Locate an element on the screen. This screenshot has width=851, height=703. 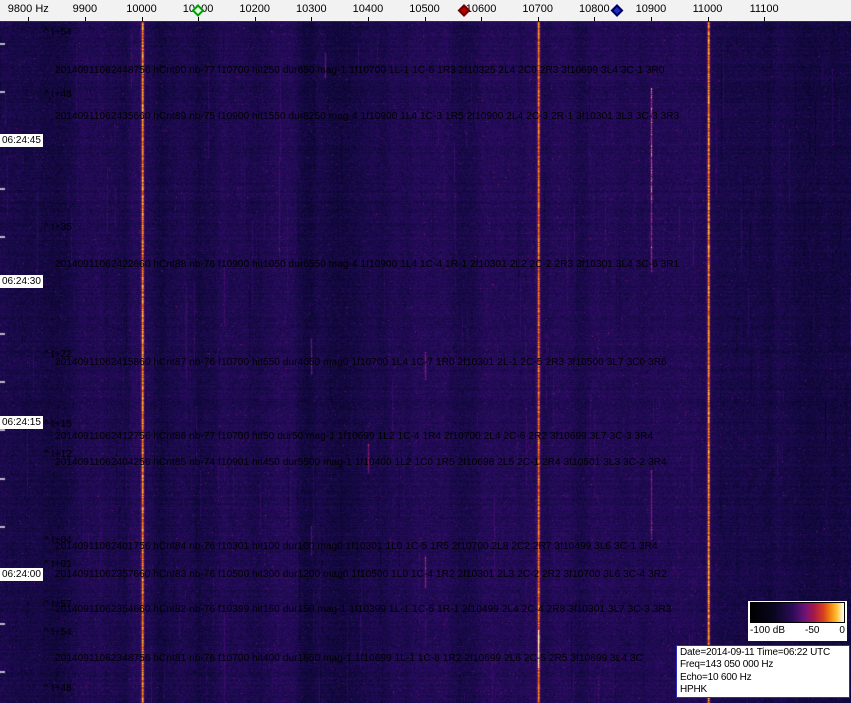
freq-tick-label: 9900 is located at coordinates (85, 9).